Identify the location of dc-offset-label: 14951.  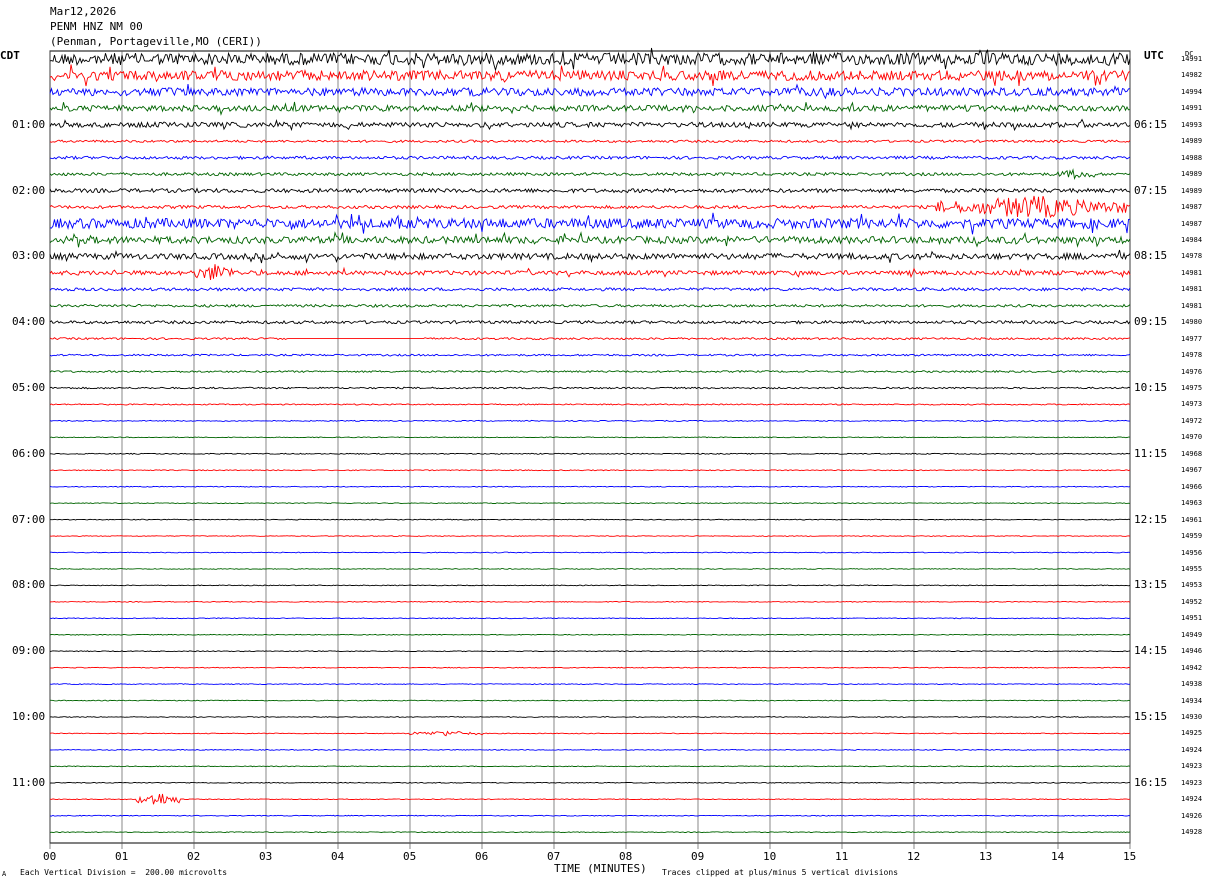
(1192, 618).